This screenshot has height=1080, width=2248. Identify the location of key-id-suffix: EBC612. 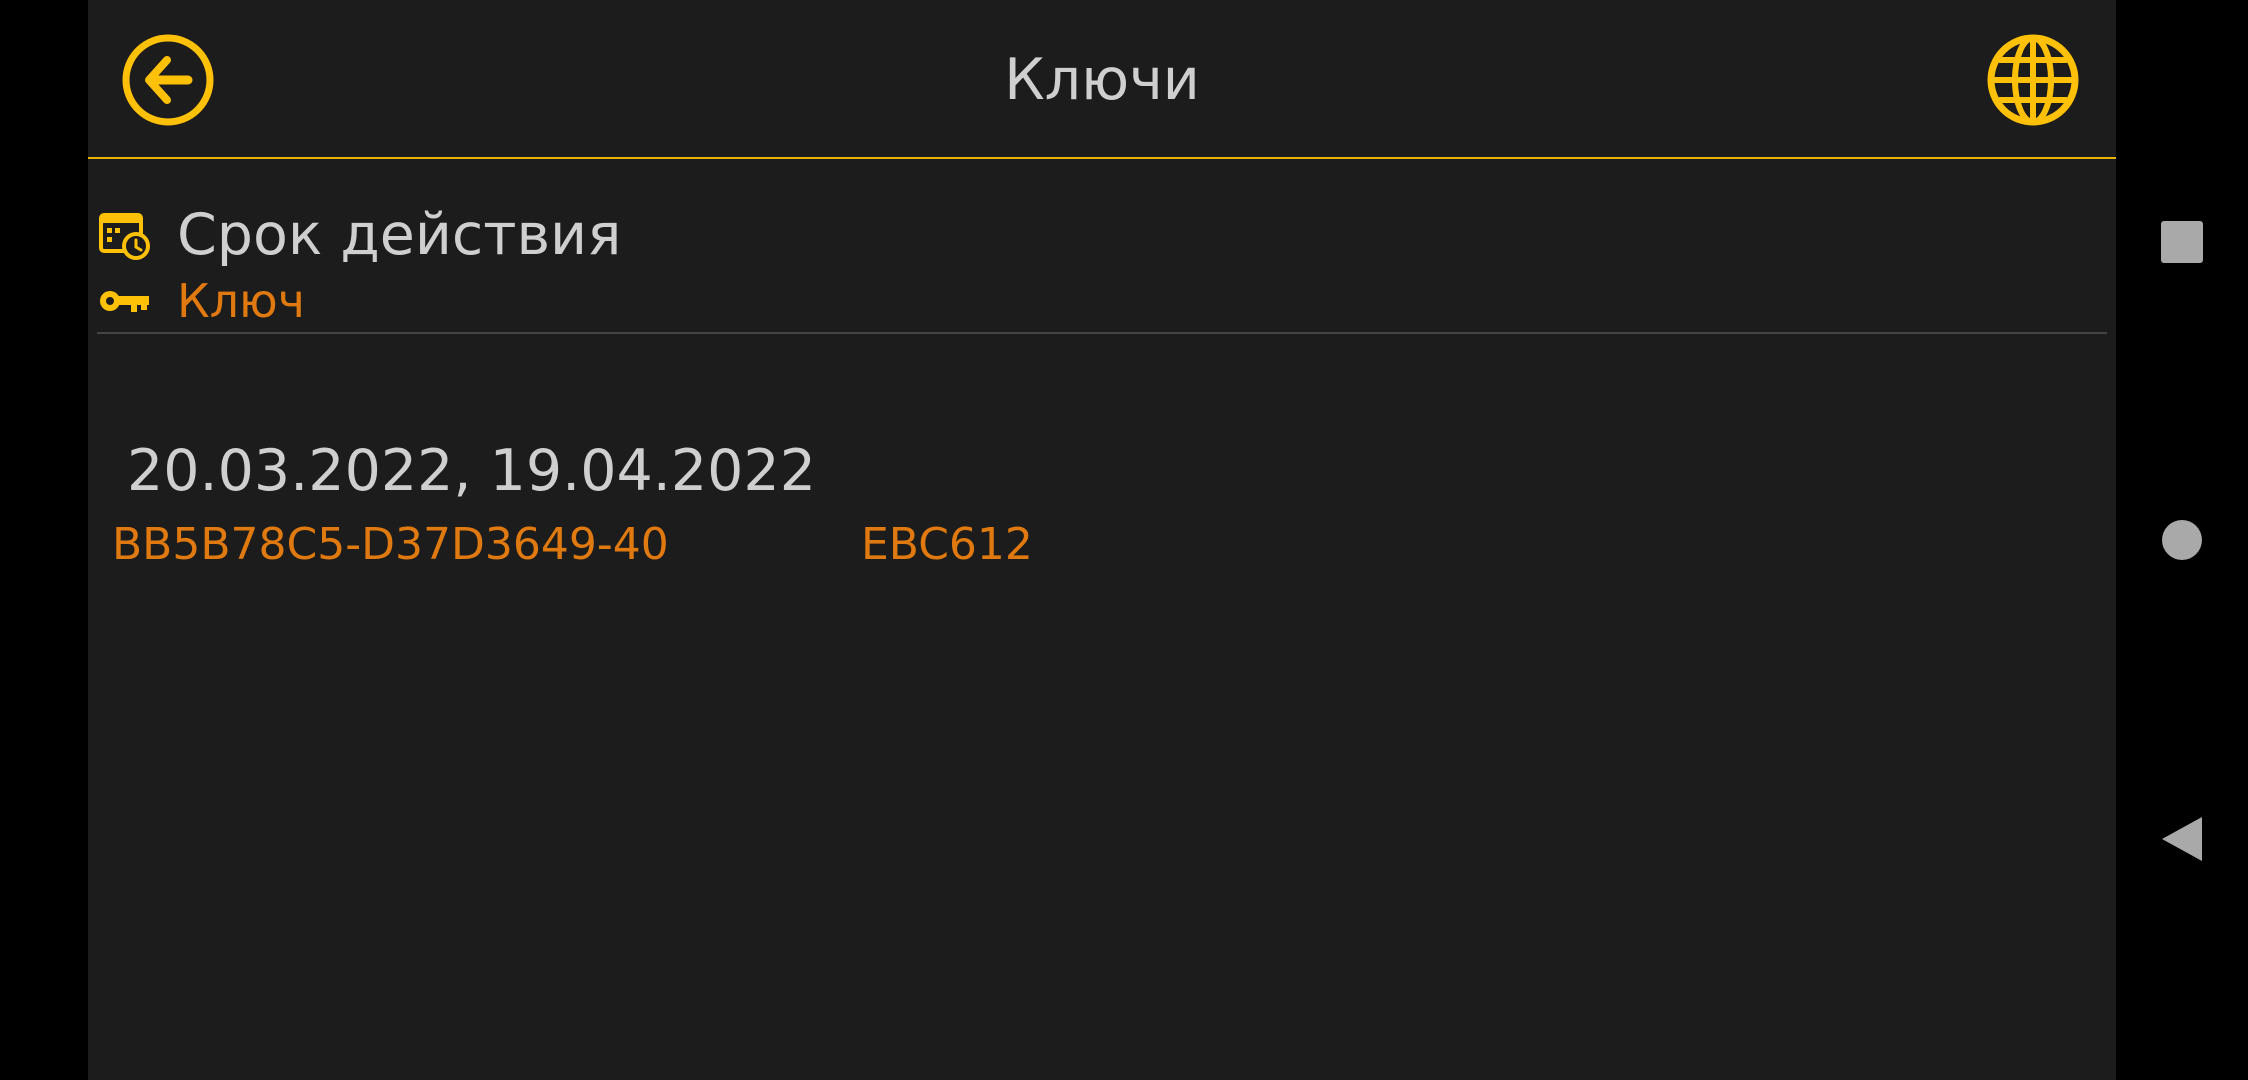
(947, 544).